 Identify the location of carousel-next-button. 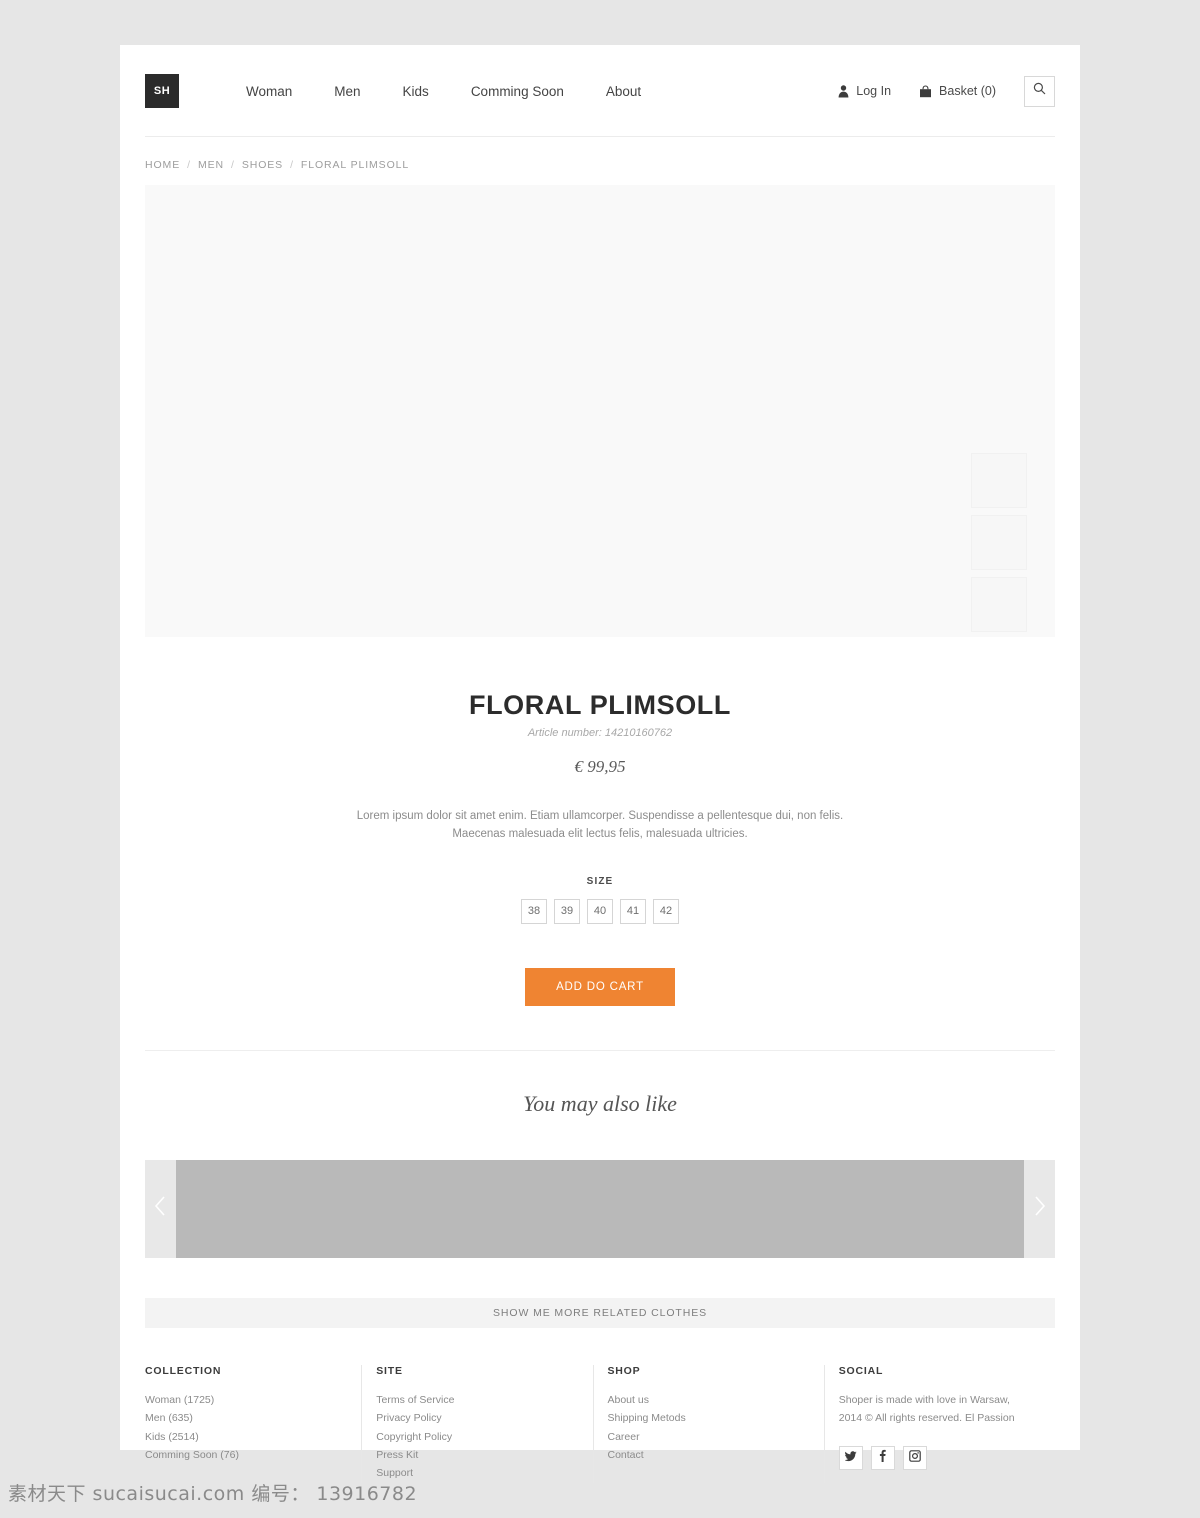
(1039, 1209).